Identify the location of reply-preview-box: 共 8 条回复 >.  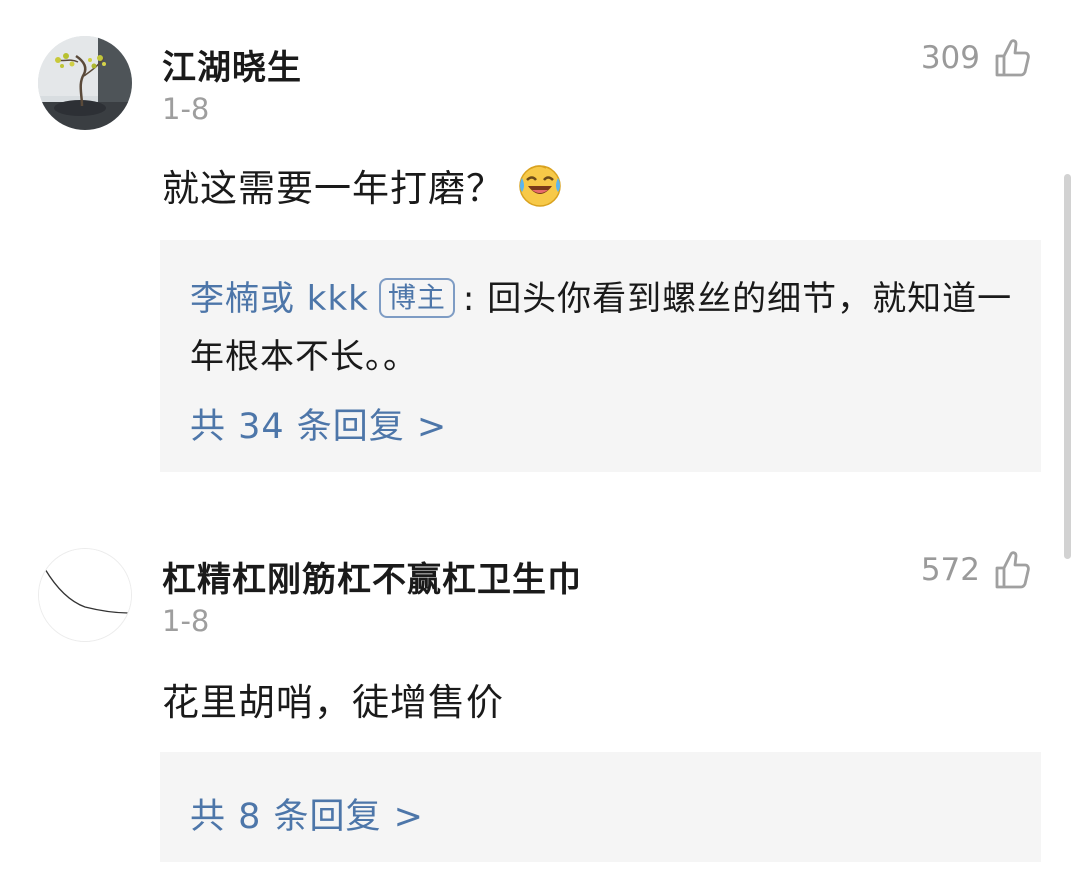
(600, 807).